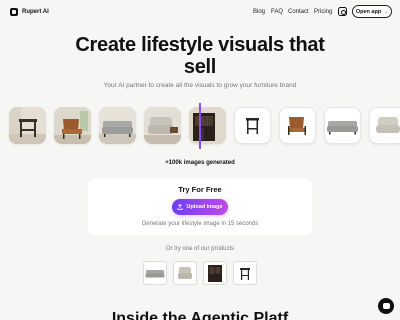  What do you see at coordinates (252, 125) in the screenshot?
I see `product-image-side-table` at bounding box center [252, 125].